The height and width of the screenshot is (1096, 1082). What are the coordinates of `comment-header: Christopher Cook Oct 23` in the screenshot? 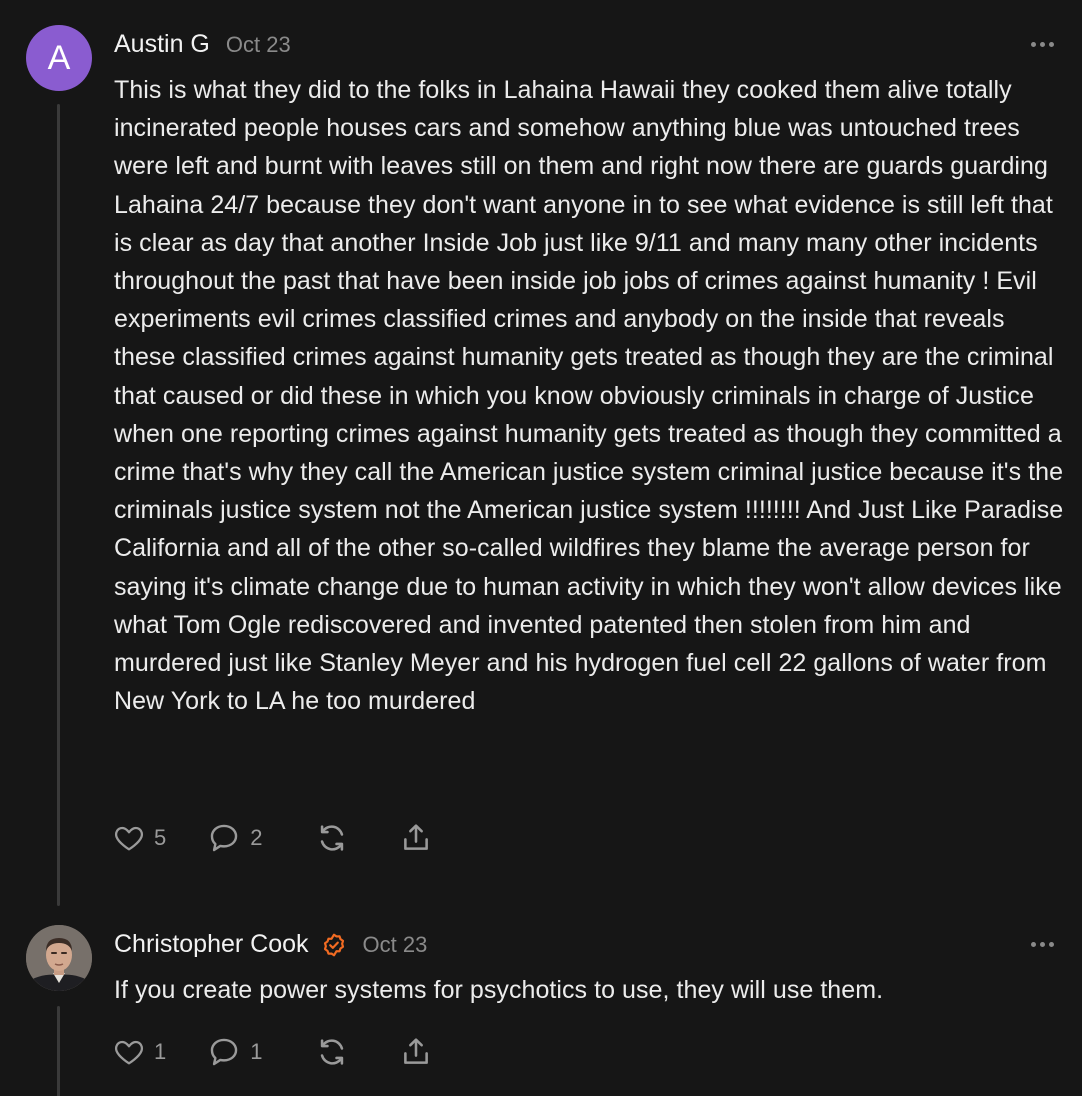 It's located at (270, 944).